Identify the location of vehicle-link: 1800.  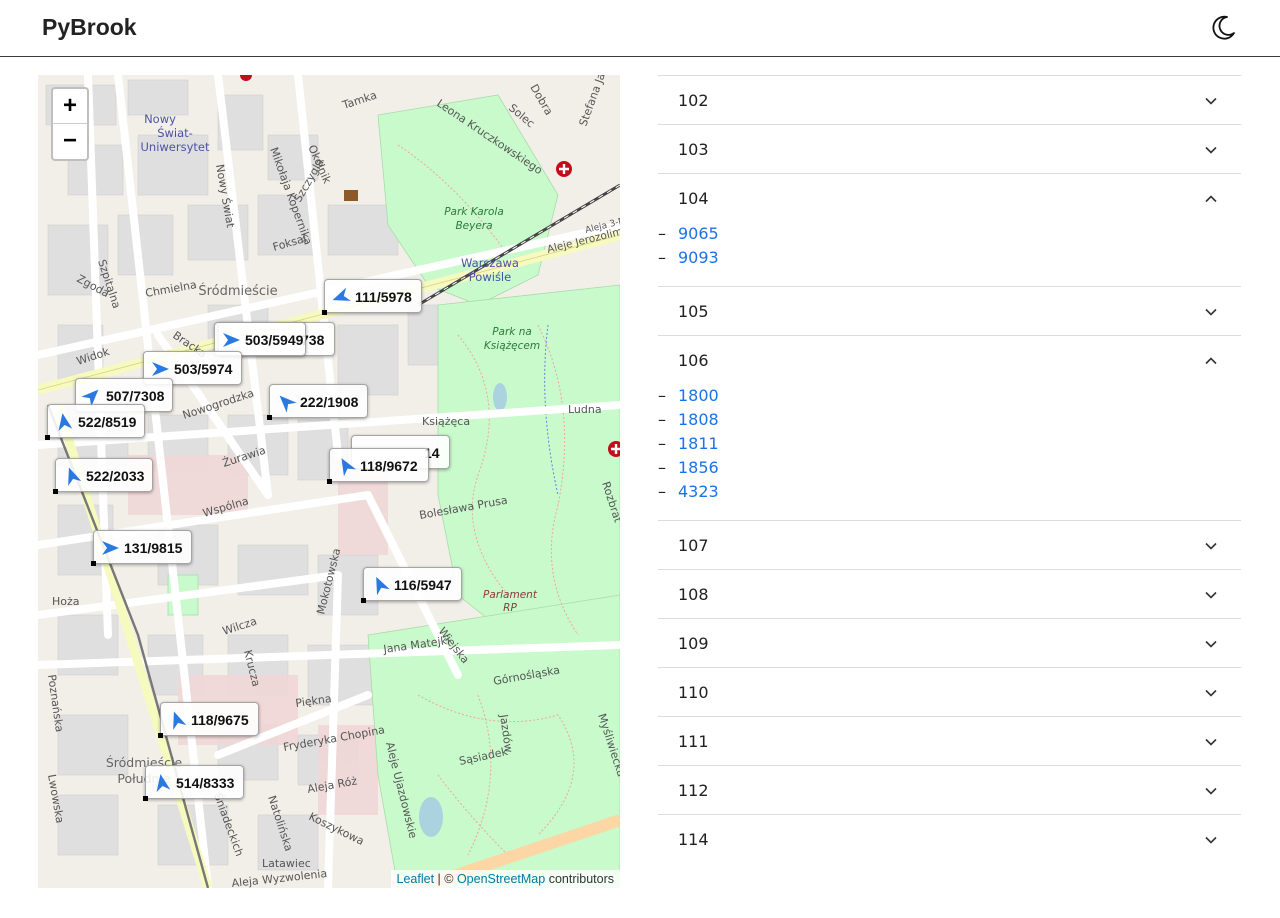
(698, 395).